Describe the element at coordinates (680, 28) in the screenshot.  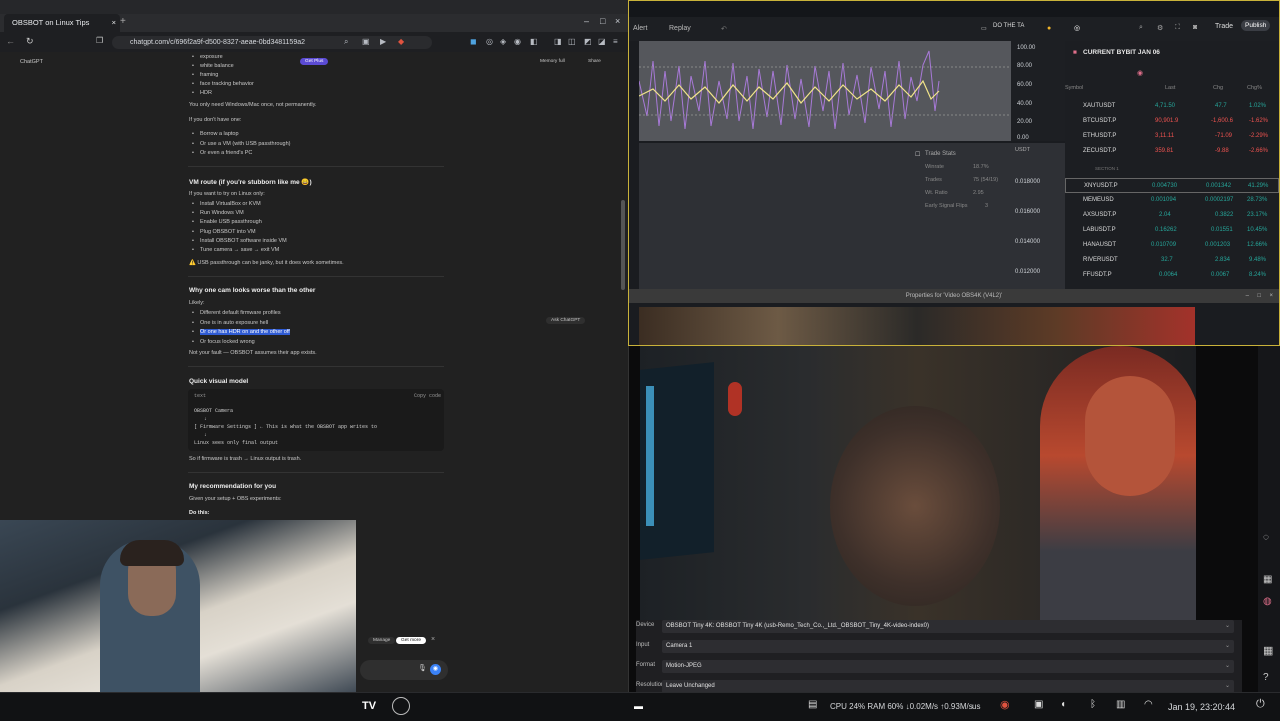
I see `replay-button: Replay` at that location.